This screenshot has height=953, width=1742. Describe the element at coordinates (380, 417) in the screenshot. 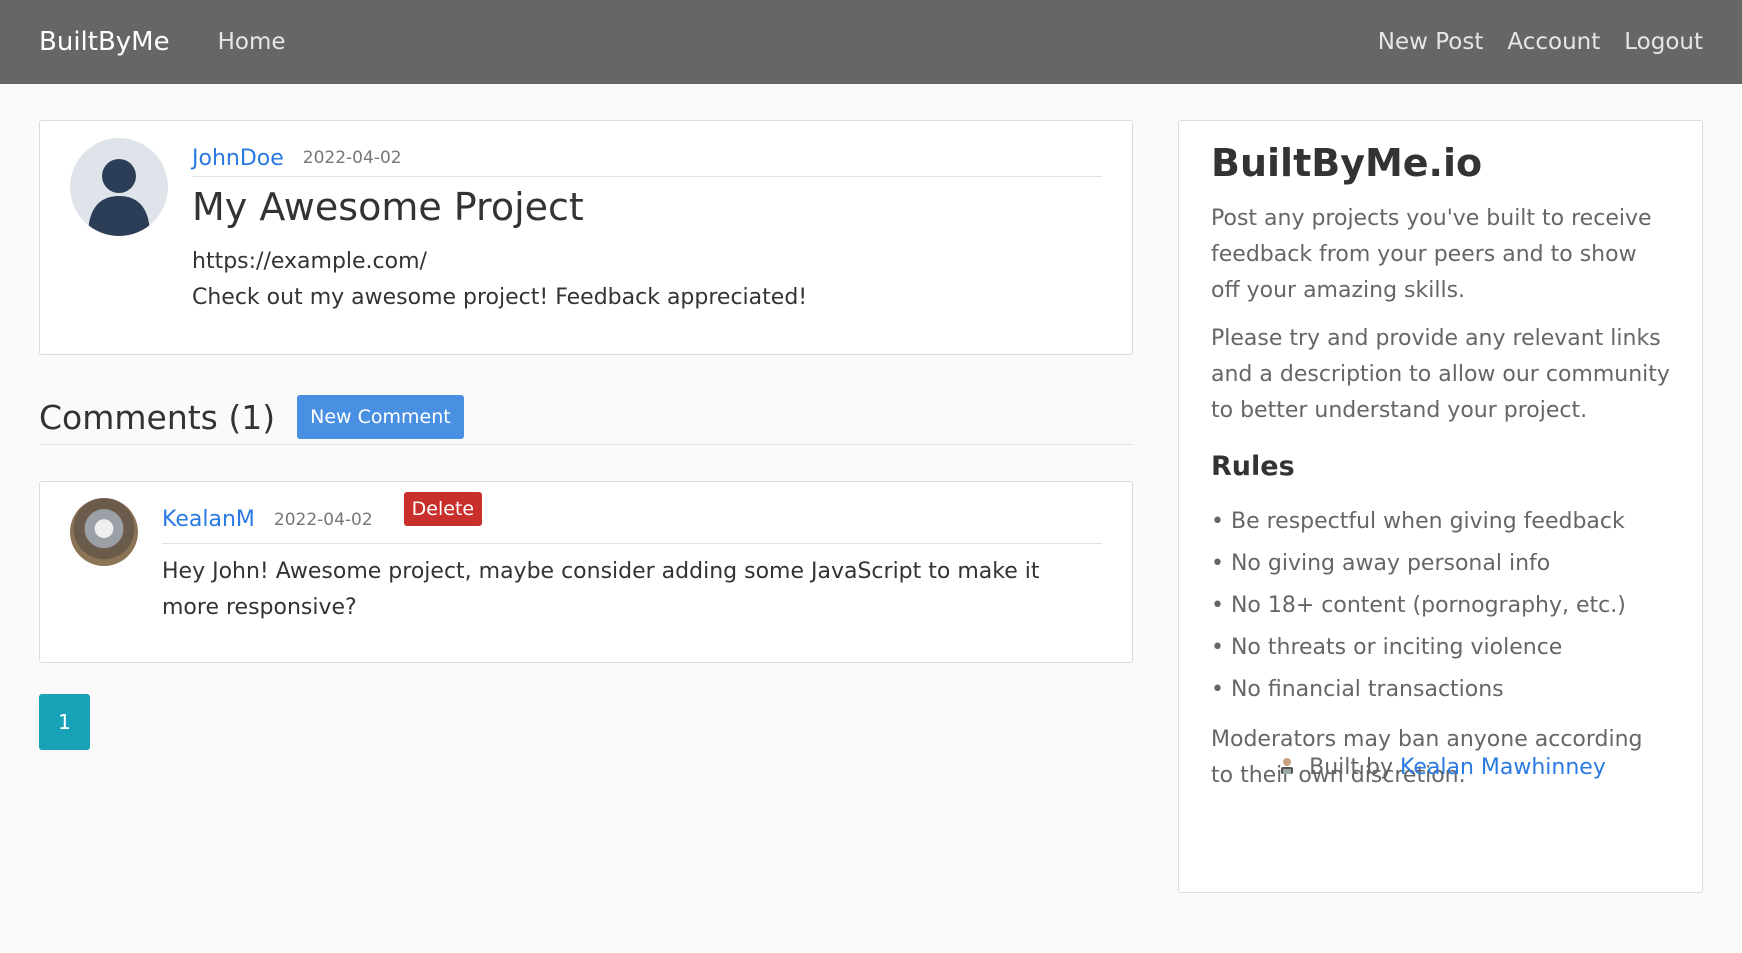

I see `new-comment-button: New Comment` at that location.